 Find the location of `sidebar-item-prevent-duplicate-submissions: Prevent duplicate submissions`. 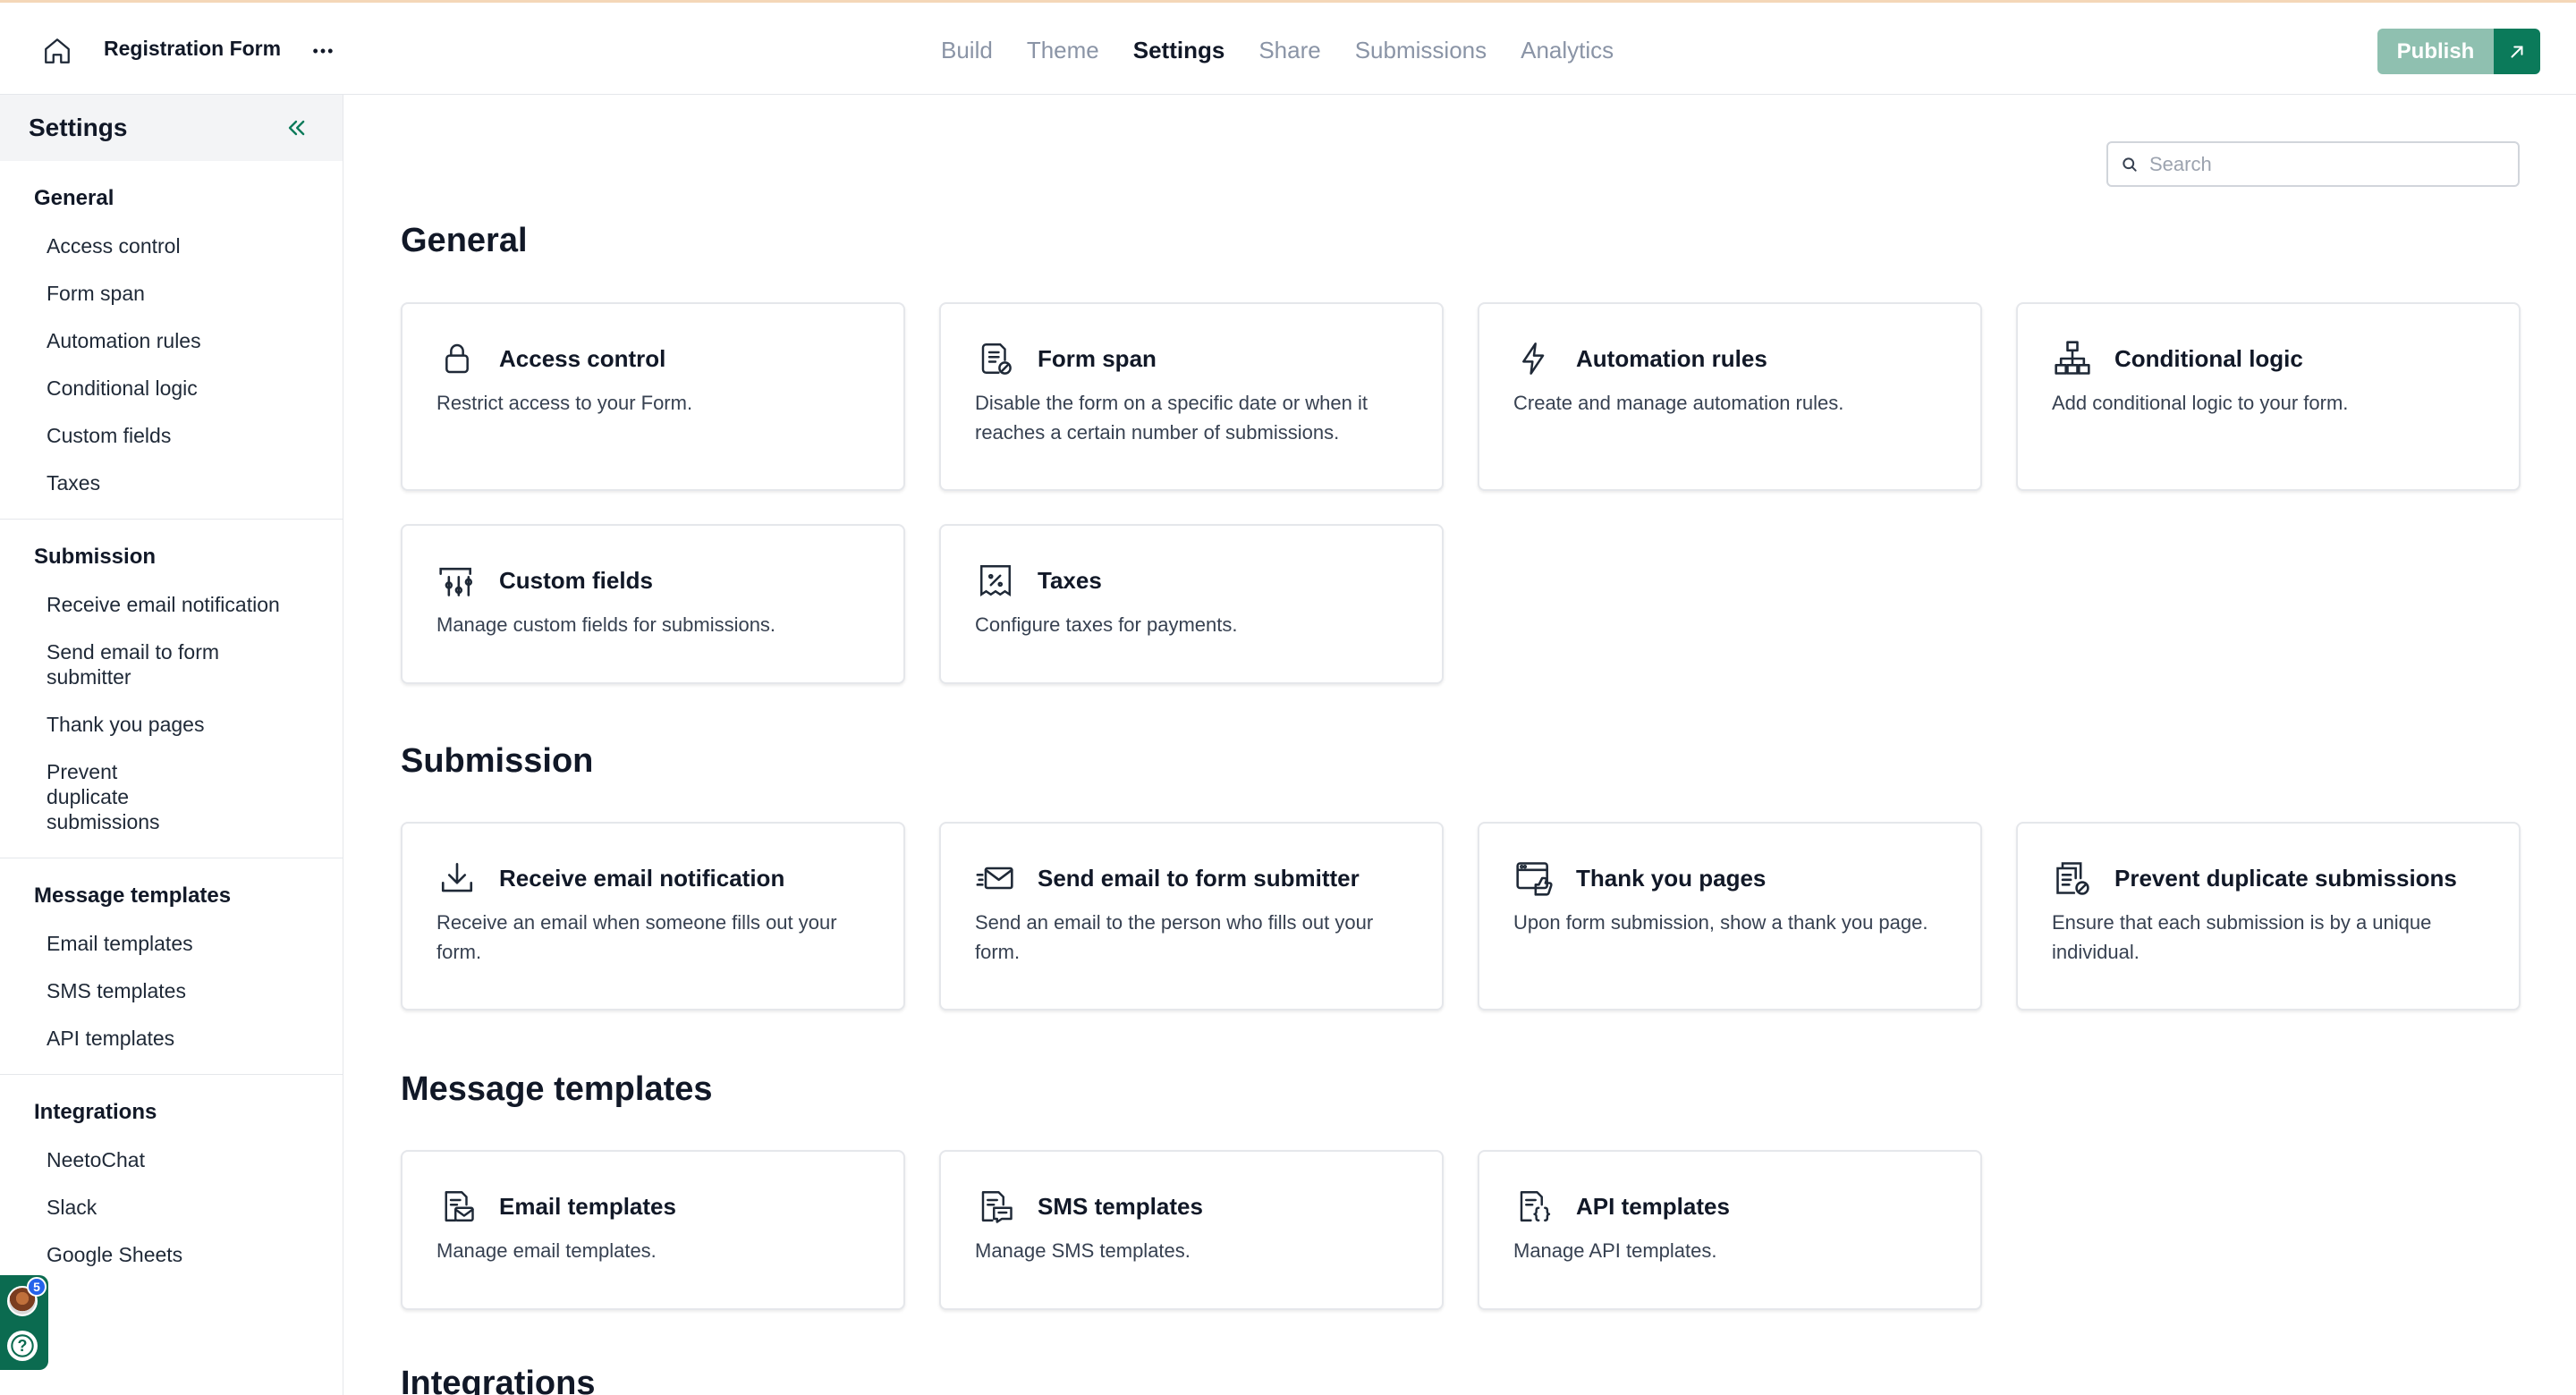

sidebar-item-prevent-duplicate-submissions: Prevent duplicate submissions is located at coordinates (116, 794).